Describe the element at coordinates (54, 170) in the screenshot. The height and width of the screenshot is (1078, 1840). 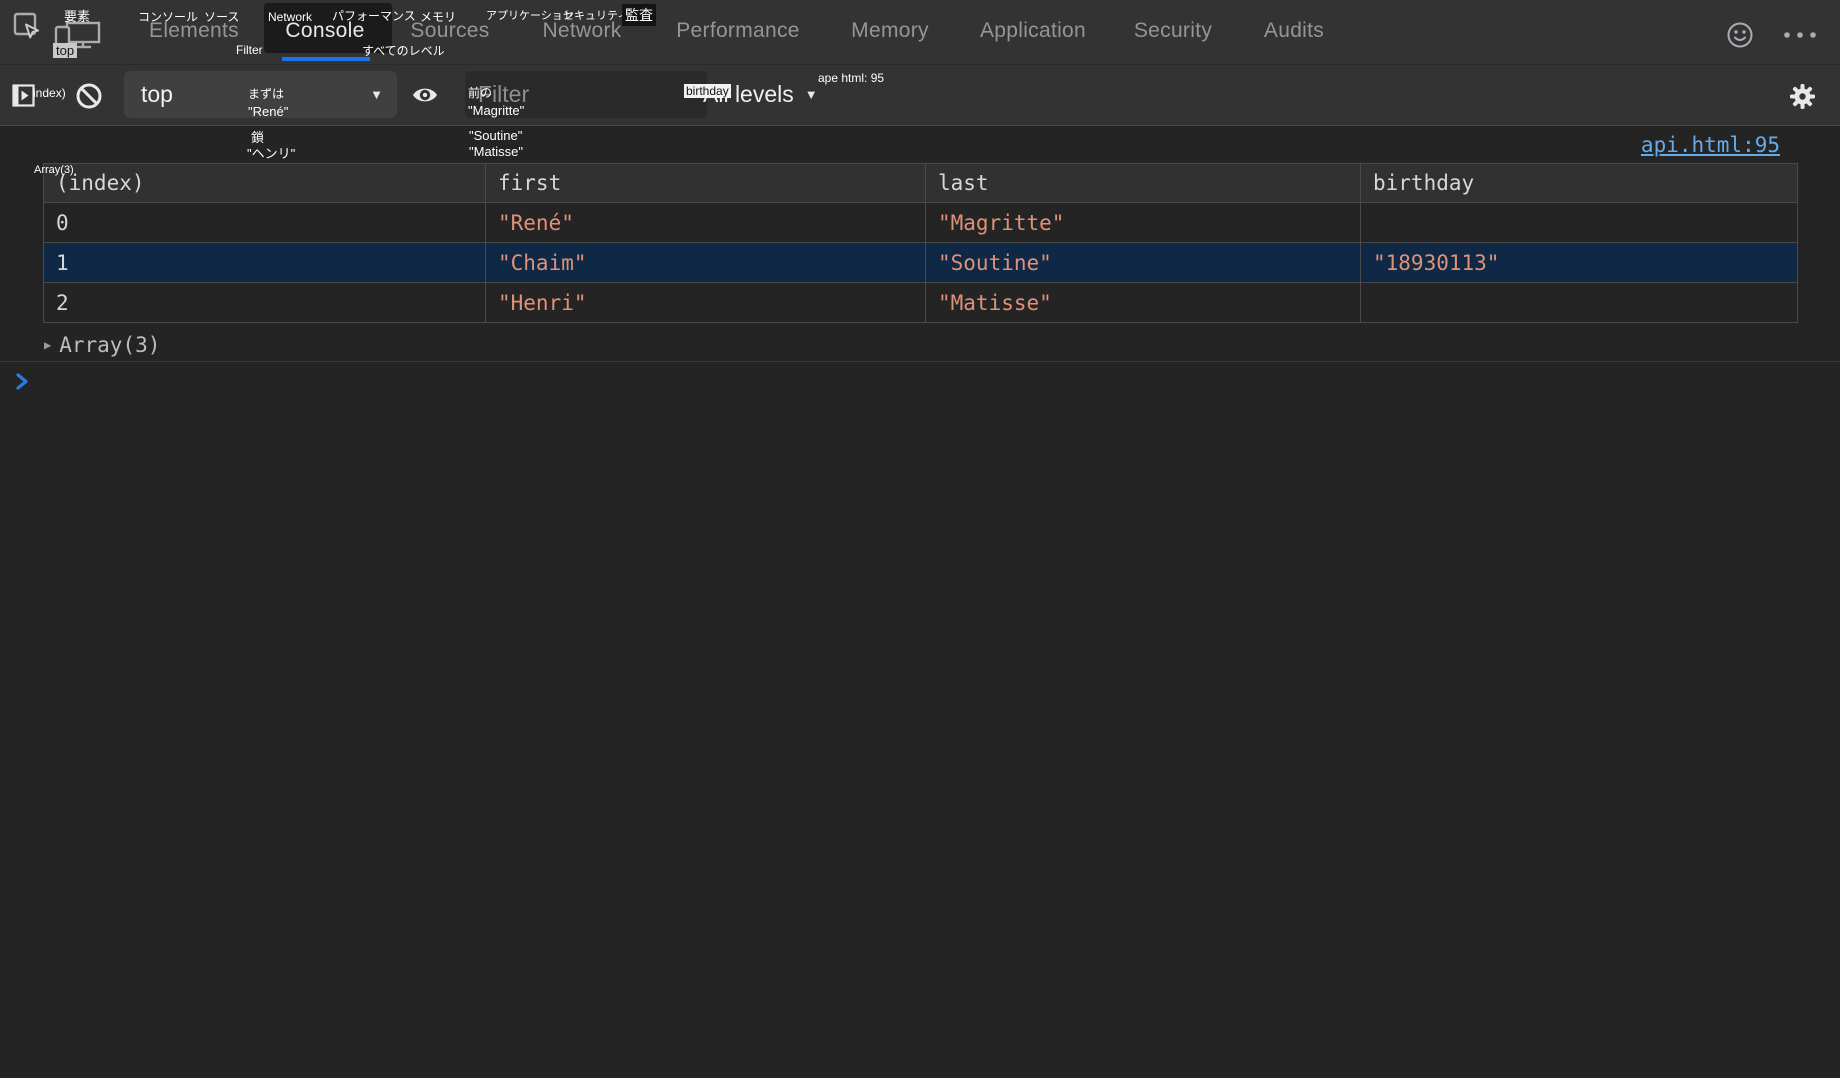
I see `overlay-array-label: Array(3)` at that location.